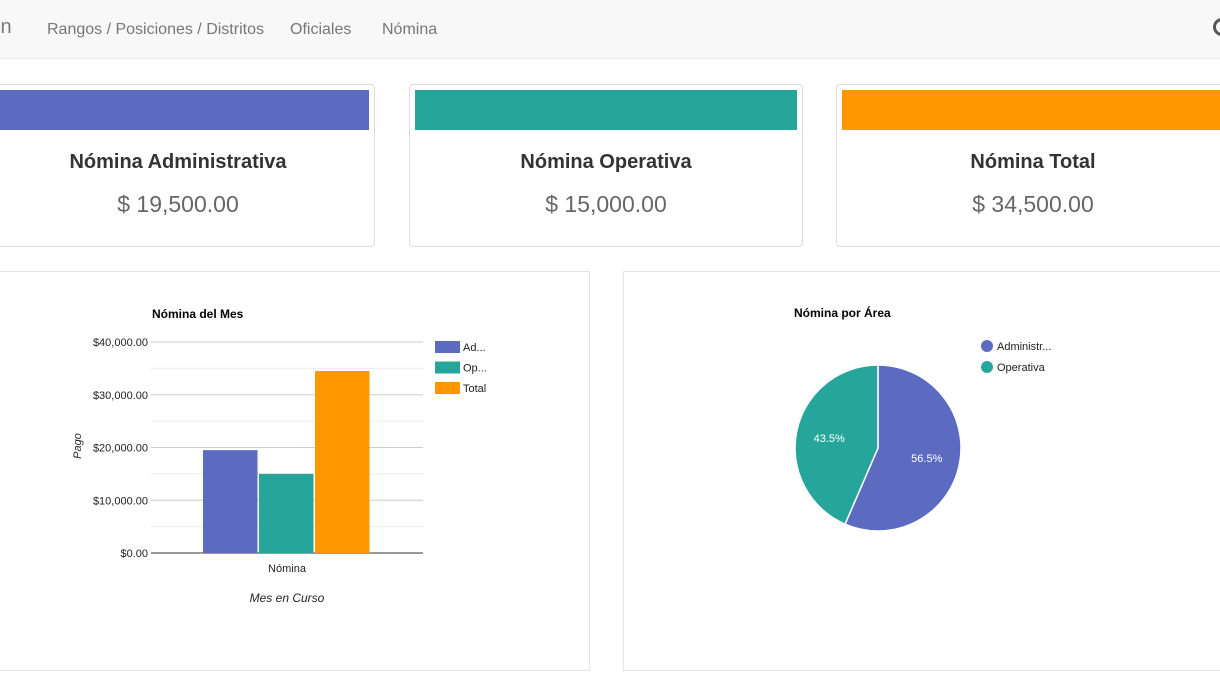 This screenshot has width=1220, height=677. What do you see at coordinates (78, 446) in the screenshot?
I see `bar-chart-ylabel: Pago` at bounding box center [78, 446].